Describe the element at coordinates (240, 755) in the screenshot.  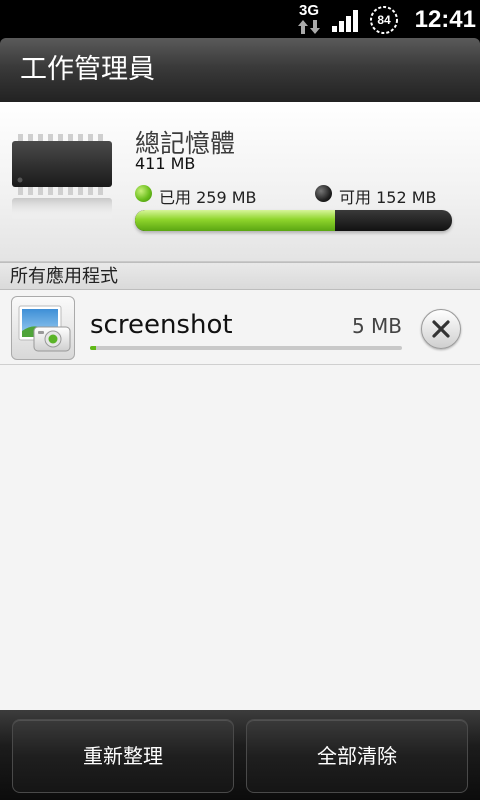
I see `bottom-action-bar: 重新整理 全部清除` at that location.